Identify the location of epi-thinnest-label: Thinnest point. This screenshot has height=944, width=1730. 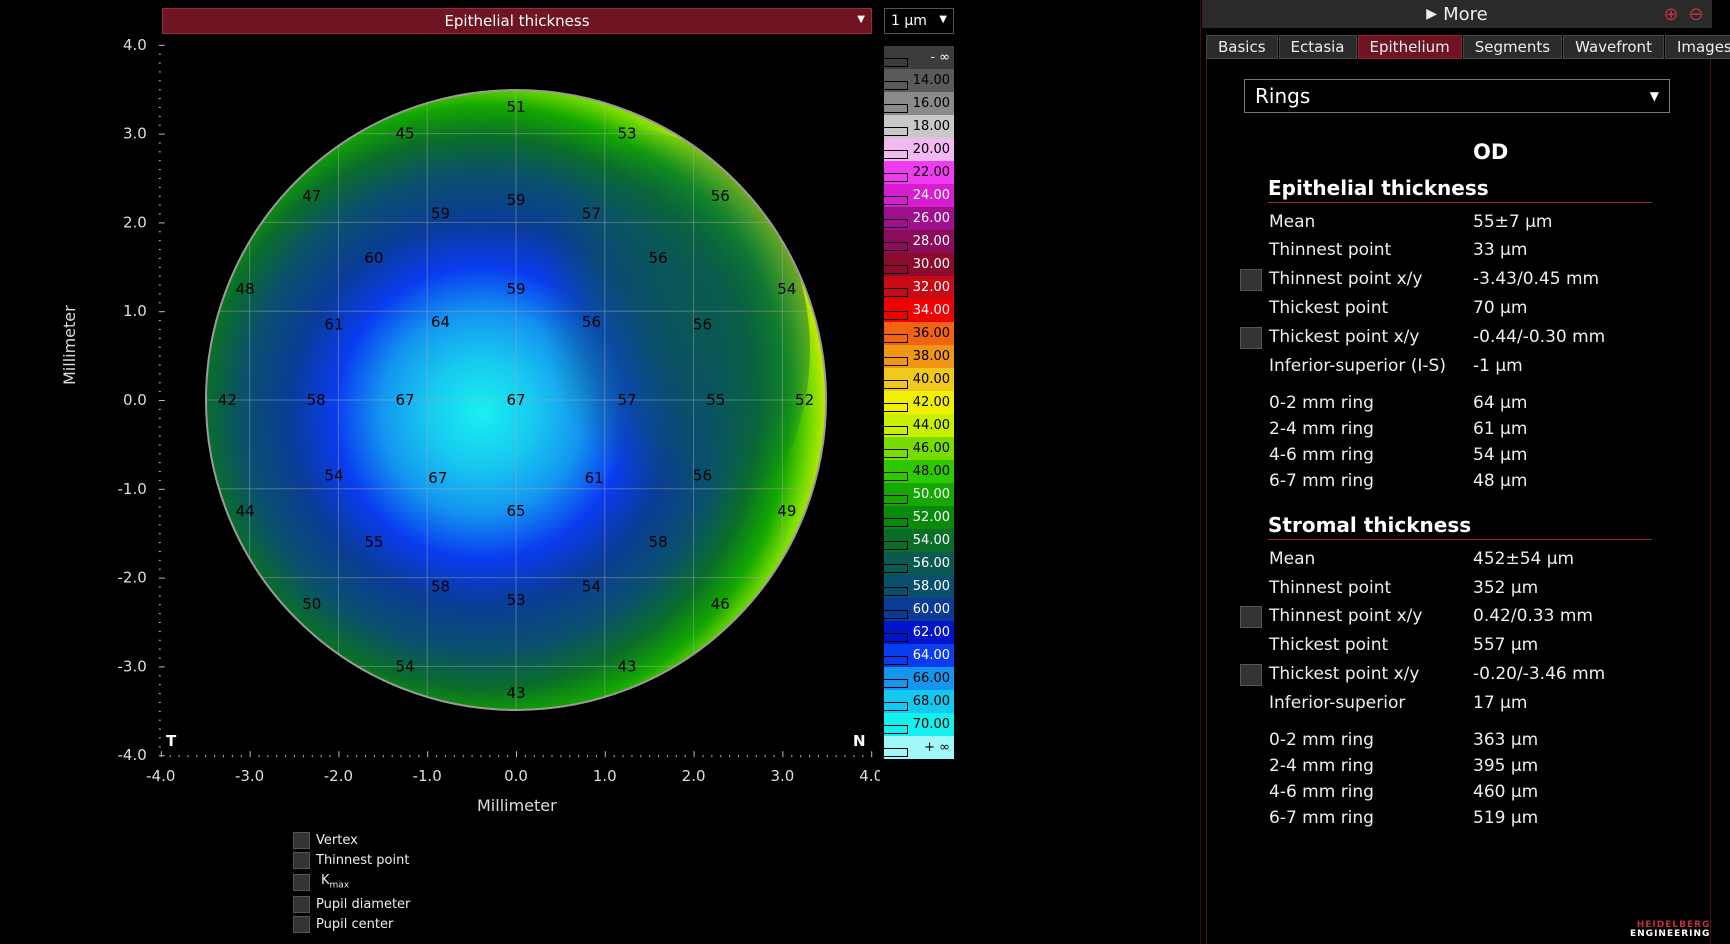
(1330, 250).